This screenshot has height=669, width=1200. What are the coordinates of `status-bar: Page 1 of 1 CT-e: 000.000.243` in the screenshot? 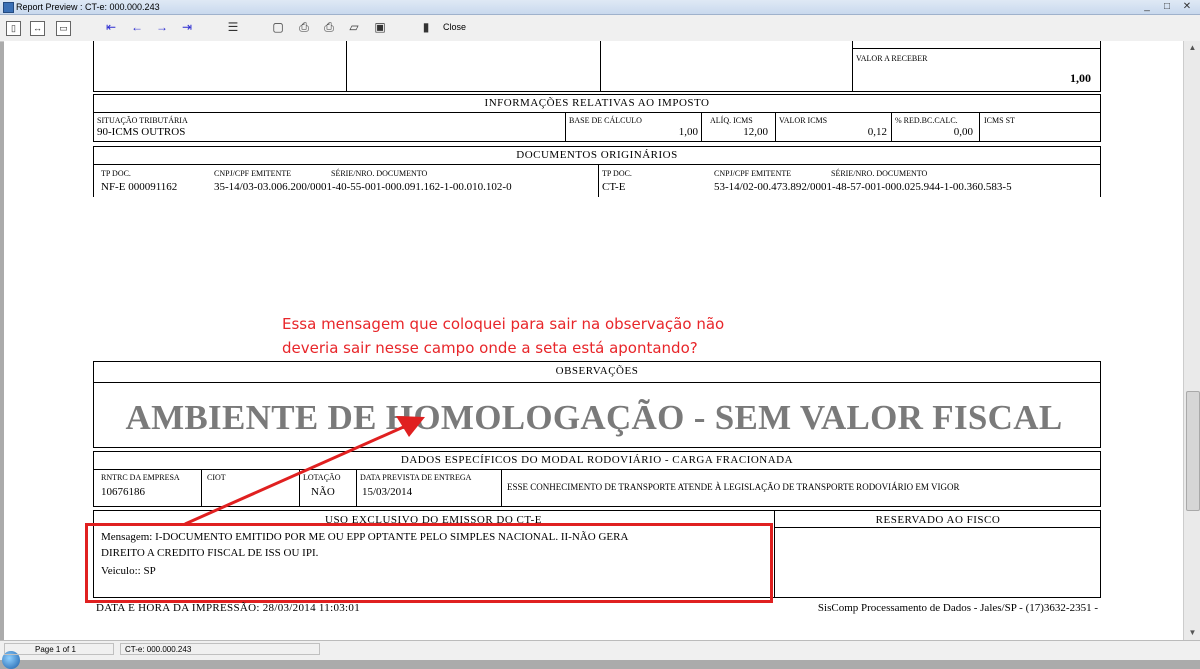 It's located at (600, 654).